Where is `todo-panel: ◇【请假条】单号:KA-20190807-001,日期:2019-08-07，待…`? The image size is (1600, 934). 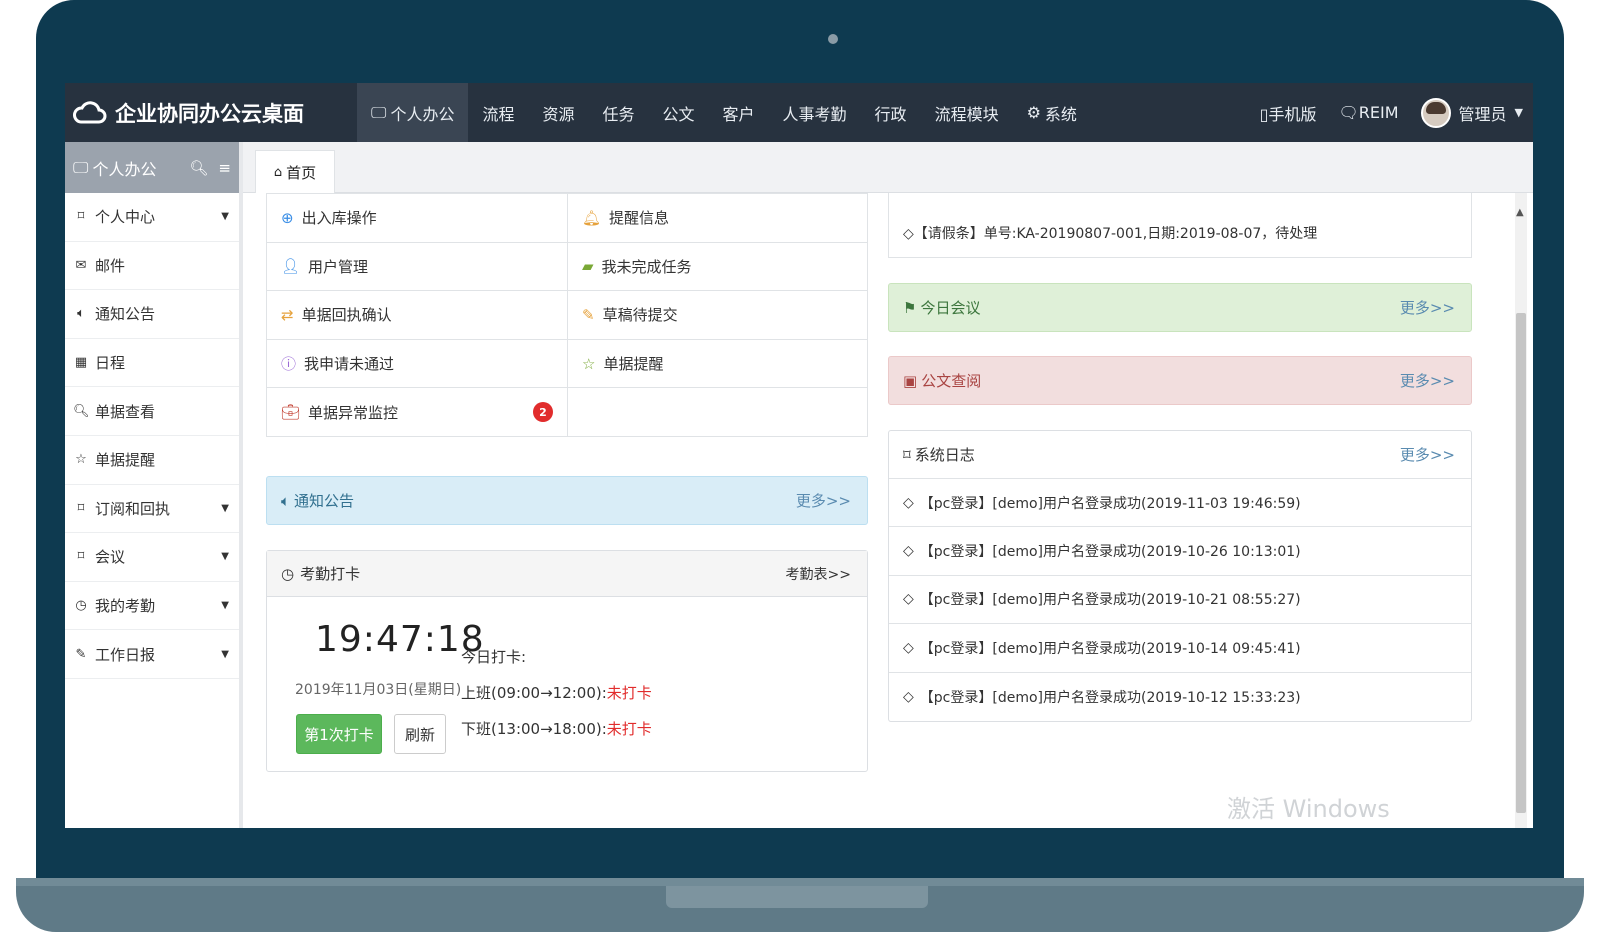 todo-panel: ◇【请假条】单号:KA-20190807-001,日期:2019-08-07，待… is located at coordinates (1180, 225).